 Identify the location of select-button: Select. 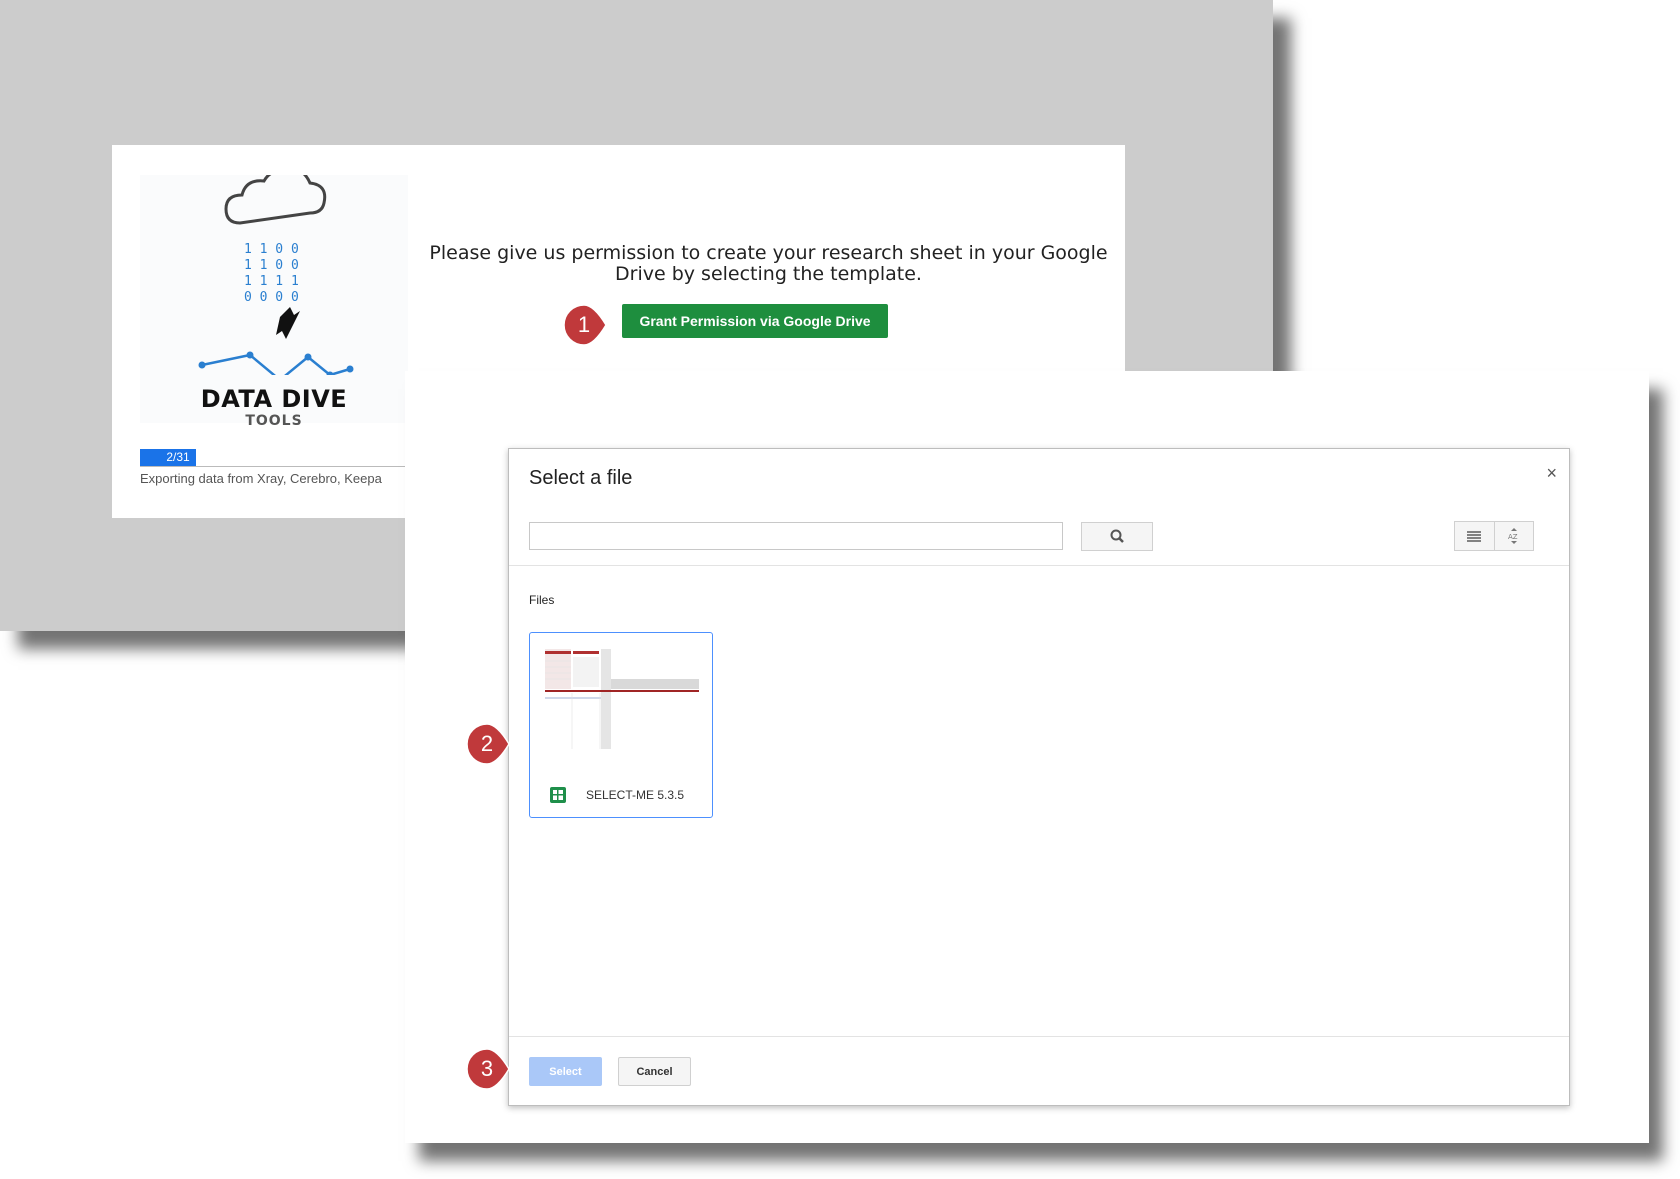
(565, 1071).